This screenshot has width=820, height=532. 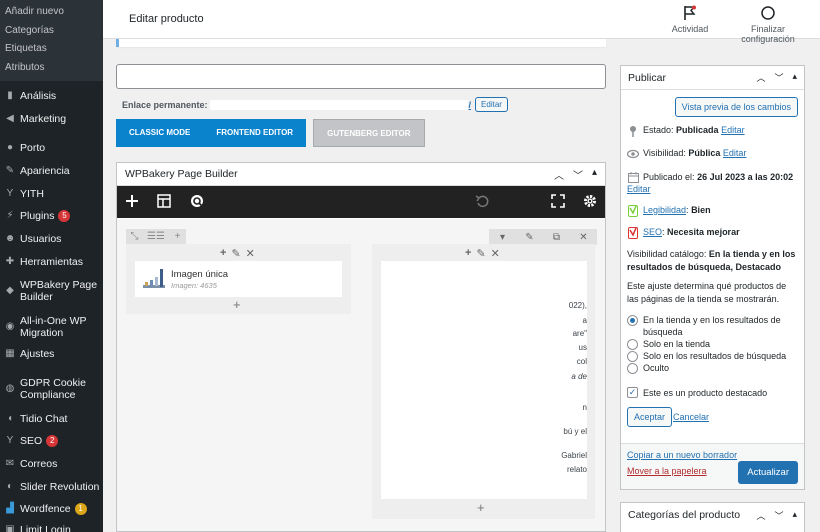 I want to click on sidebar-item-usuarios: ☻ Usuarios, so click(x=51, y=239).